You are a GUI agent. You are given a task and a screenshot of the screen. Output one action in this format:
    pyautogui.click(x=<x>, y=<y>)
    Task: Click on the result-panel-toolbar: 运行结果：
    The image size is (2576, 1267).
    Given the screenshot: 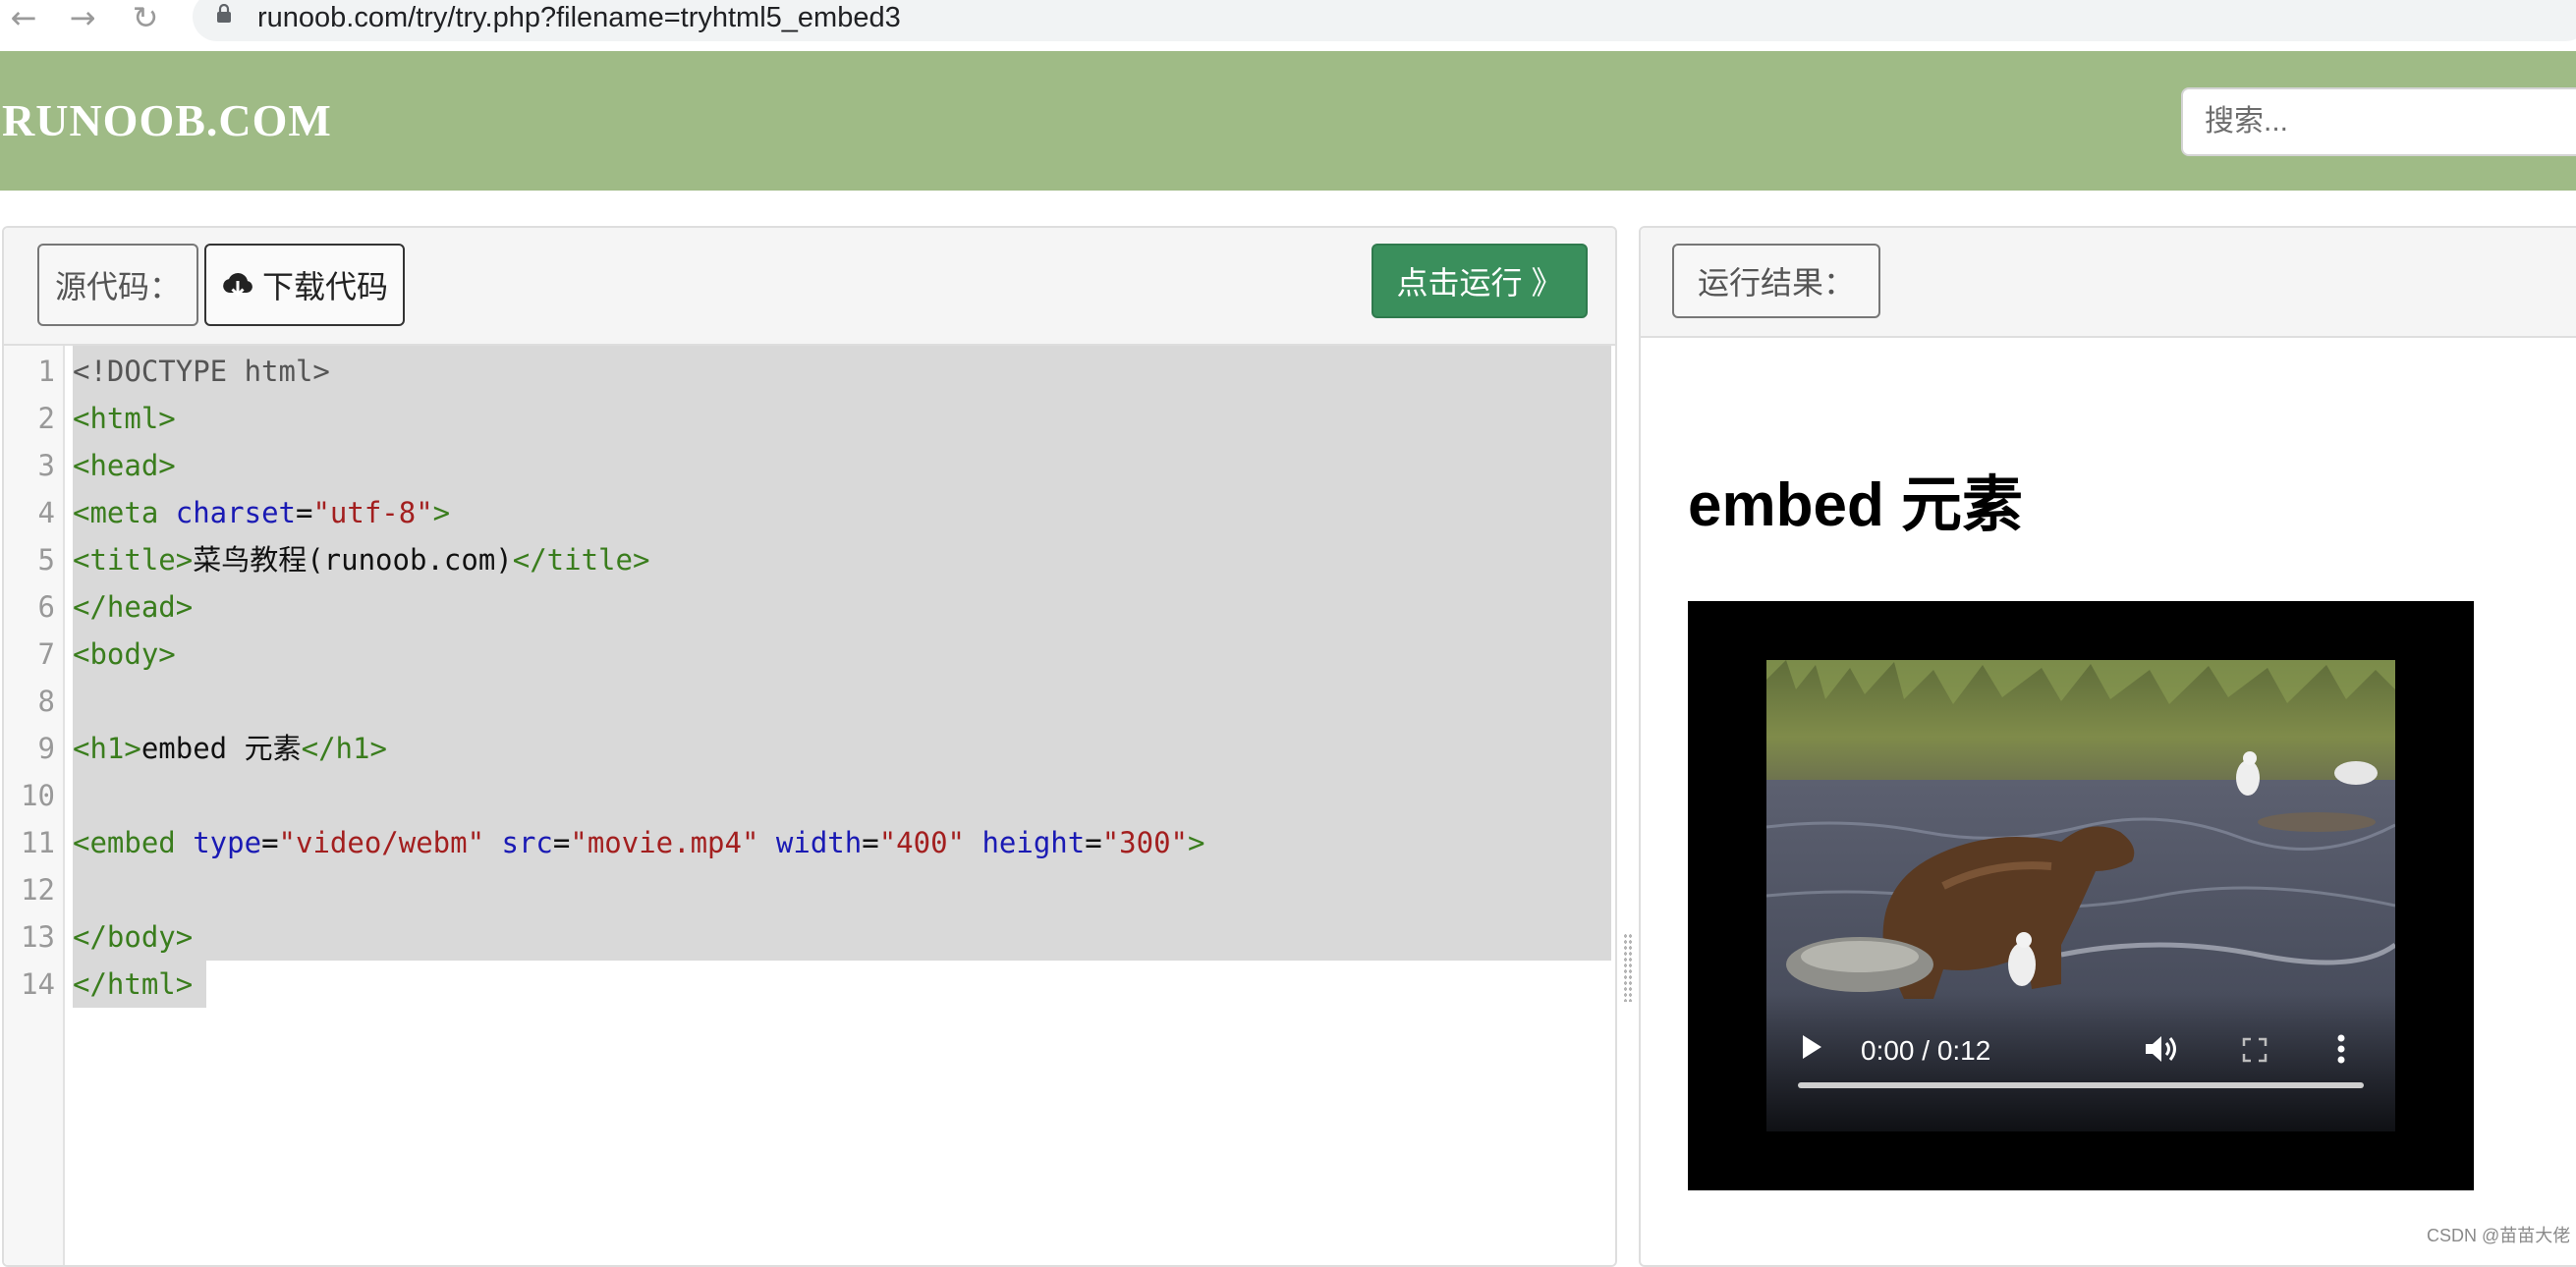 What is the action you would take?
    pyautogui.click(x=2108, y=283)
    